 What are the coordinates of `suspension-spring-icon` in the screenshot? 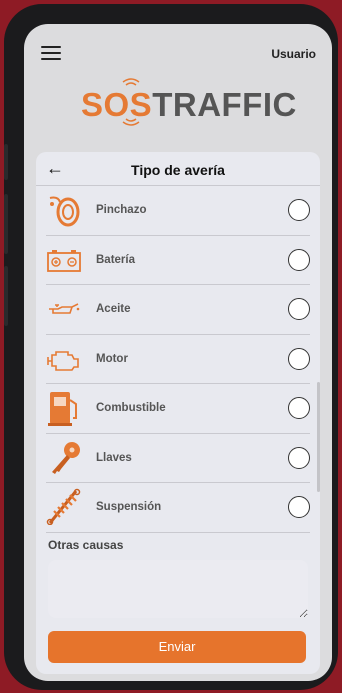 It's located at (63, 506).